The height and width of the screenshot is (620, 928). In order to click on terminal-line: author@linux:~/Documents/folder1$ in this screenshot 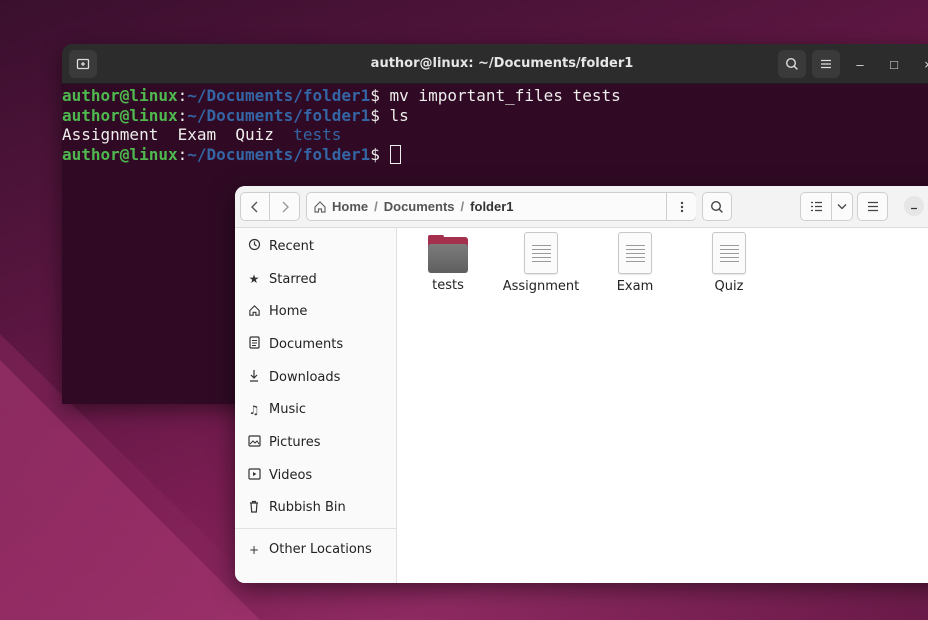, I will do `click(495, 154)`.